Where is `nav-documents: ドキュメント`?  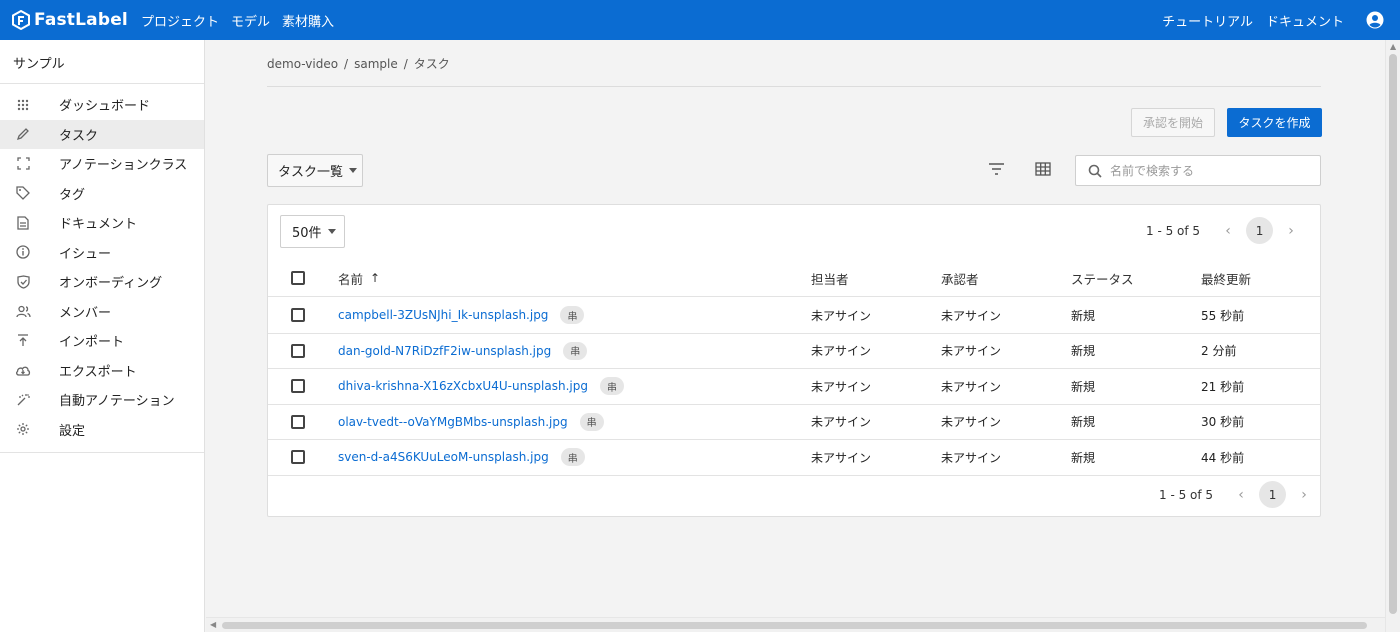
nav-documents: ドキュメント is located at coordinates (1305, 20).